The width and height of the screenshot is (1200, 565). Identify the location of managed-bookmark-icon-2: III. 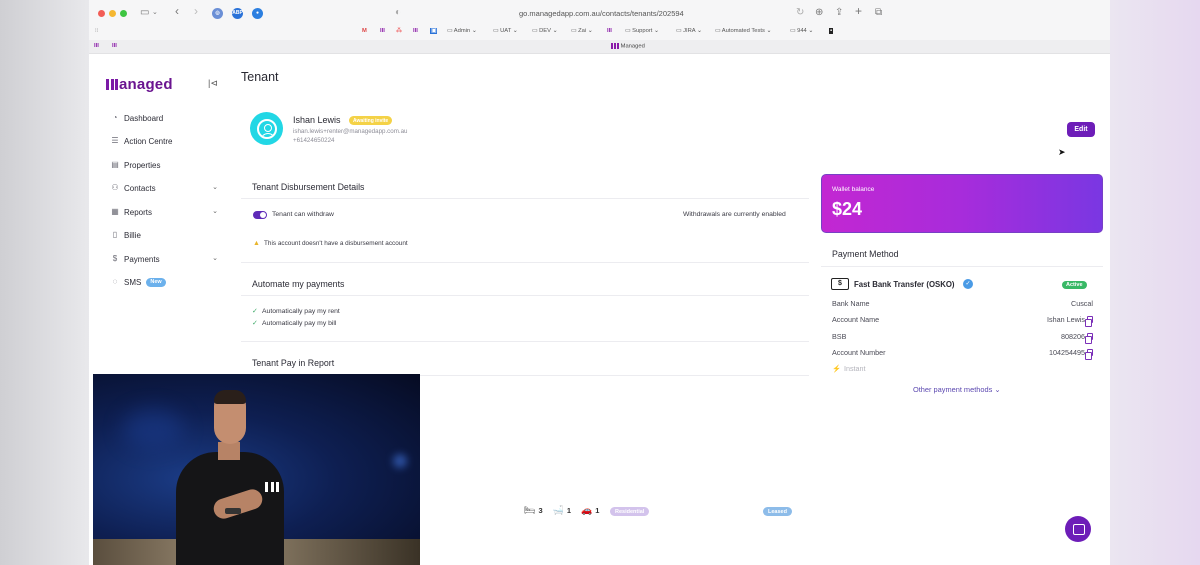
(415, 31).